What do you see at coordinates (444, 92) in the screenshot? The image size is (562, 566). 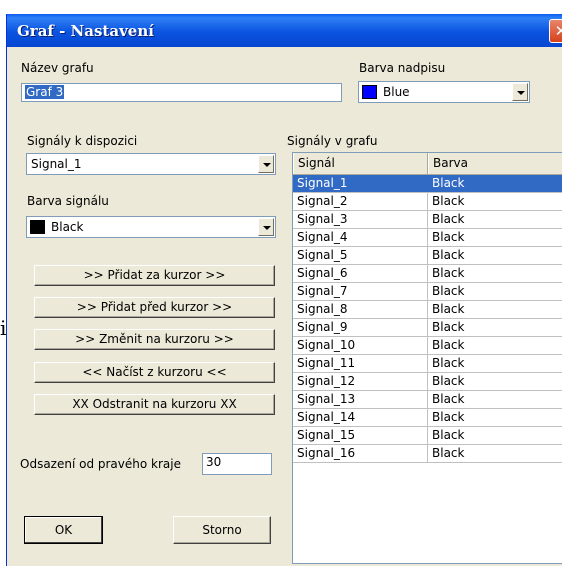 I see `title-color-select: Blue` at bounding box center [444, 92].